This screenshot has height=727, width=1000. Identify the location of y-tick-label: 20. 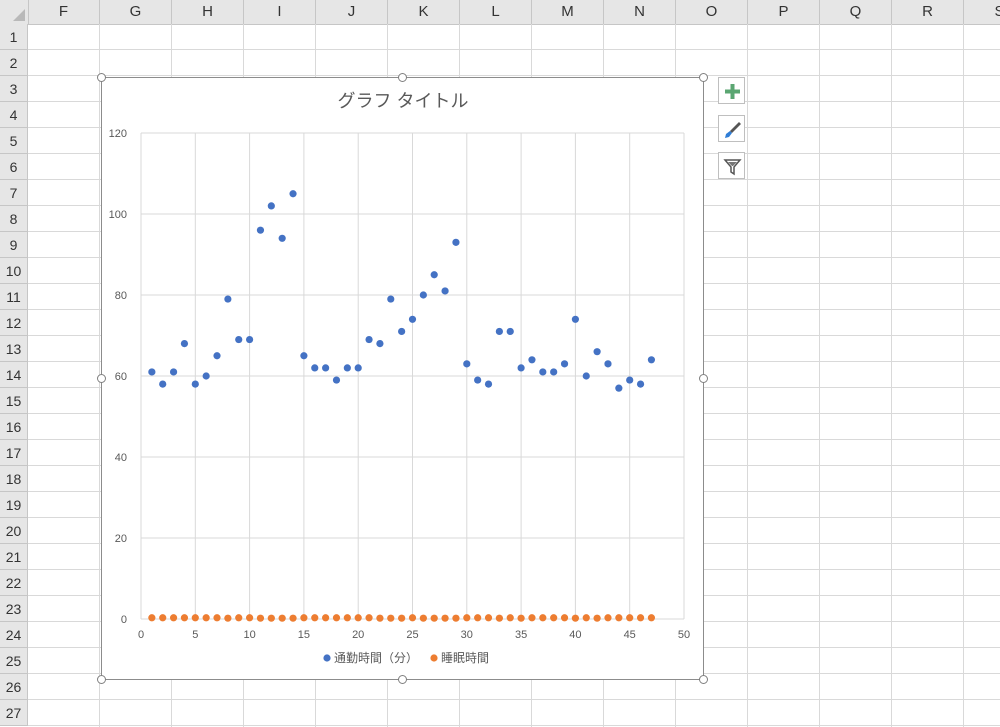
(121, 539).